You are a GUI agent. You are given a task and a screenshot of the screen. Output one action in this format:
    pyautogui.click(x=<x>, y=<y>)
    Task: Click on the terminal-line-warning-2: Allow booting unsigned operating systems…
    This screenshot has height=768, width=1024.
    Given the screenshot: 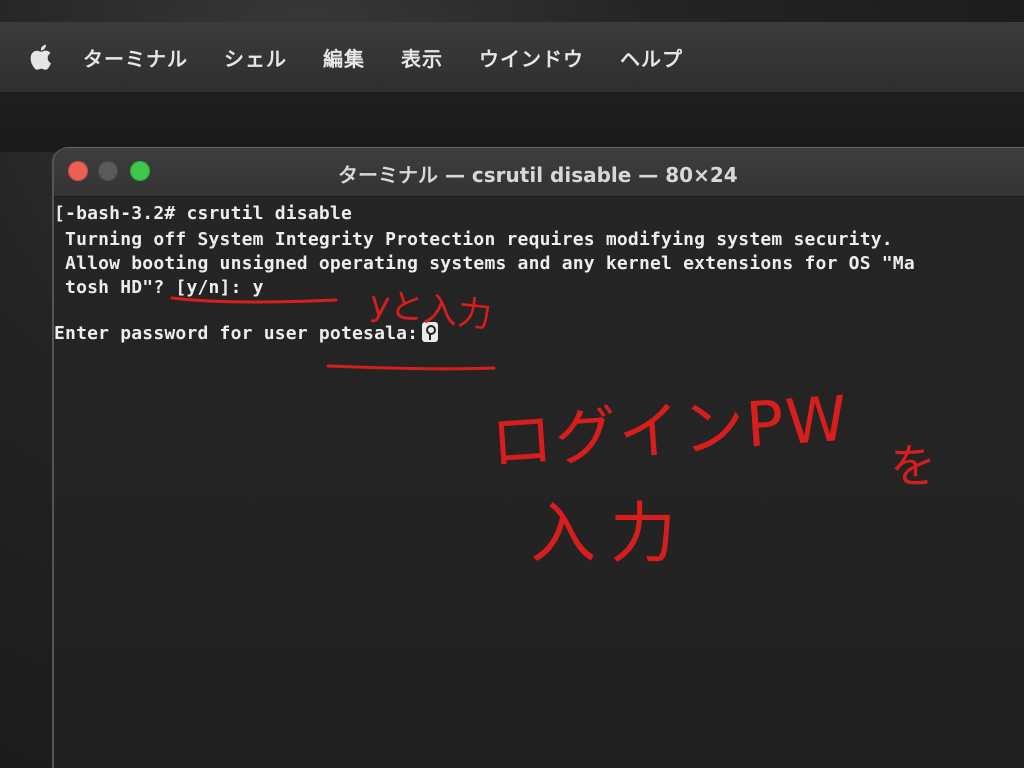 What is the action you would take?
    pyautogui.click(x=484, y=263)
    